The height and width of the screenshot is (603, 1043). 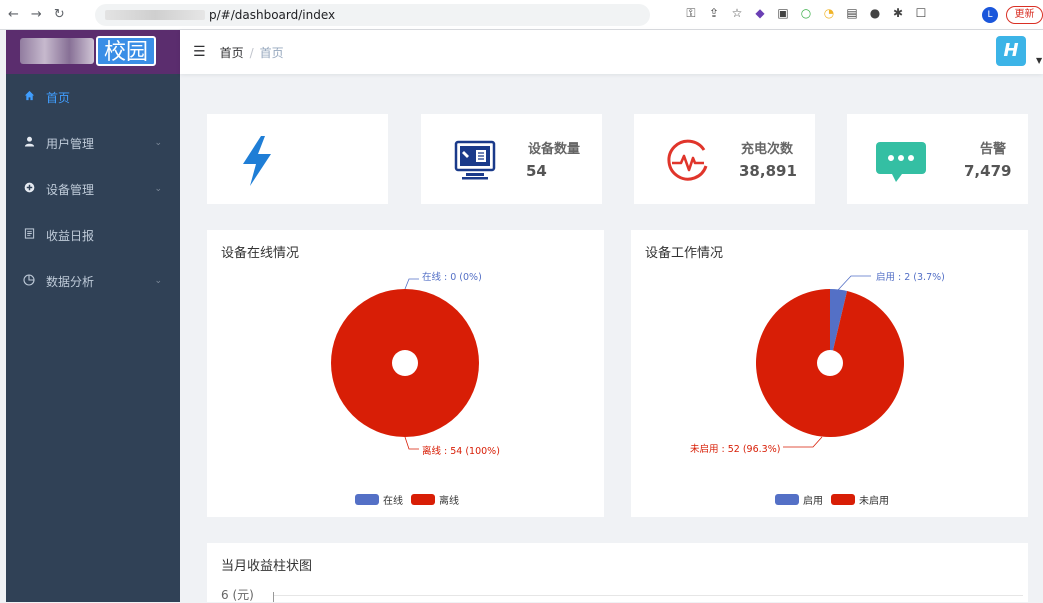 I want to click on sidebar-item-label: 首页, so click(x=58, y=97).